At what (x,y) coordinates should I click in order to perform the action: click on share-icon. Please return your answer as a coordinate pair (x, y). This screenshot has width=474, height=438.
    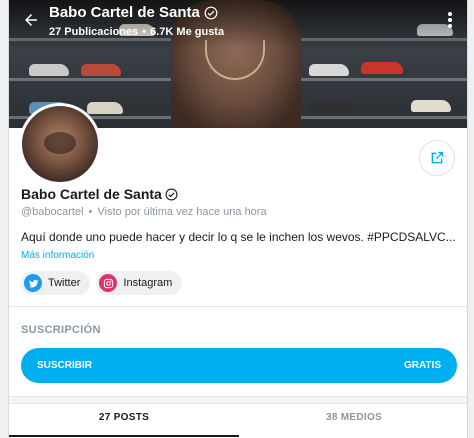
    Looking at the image, I should click on (437, 158).